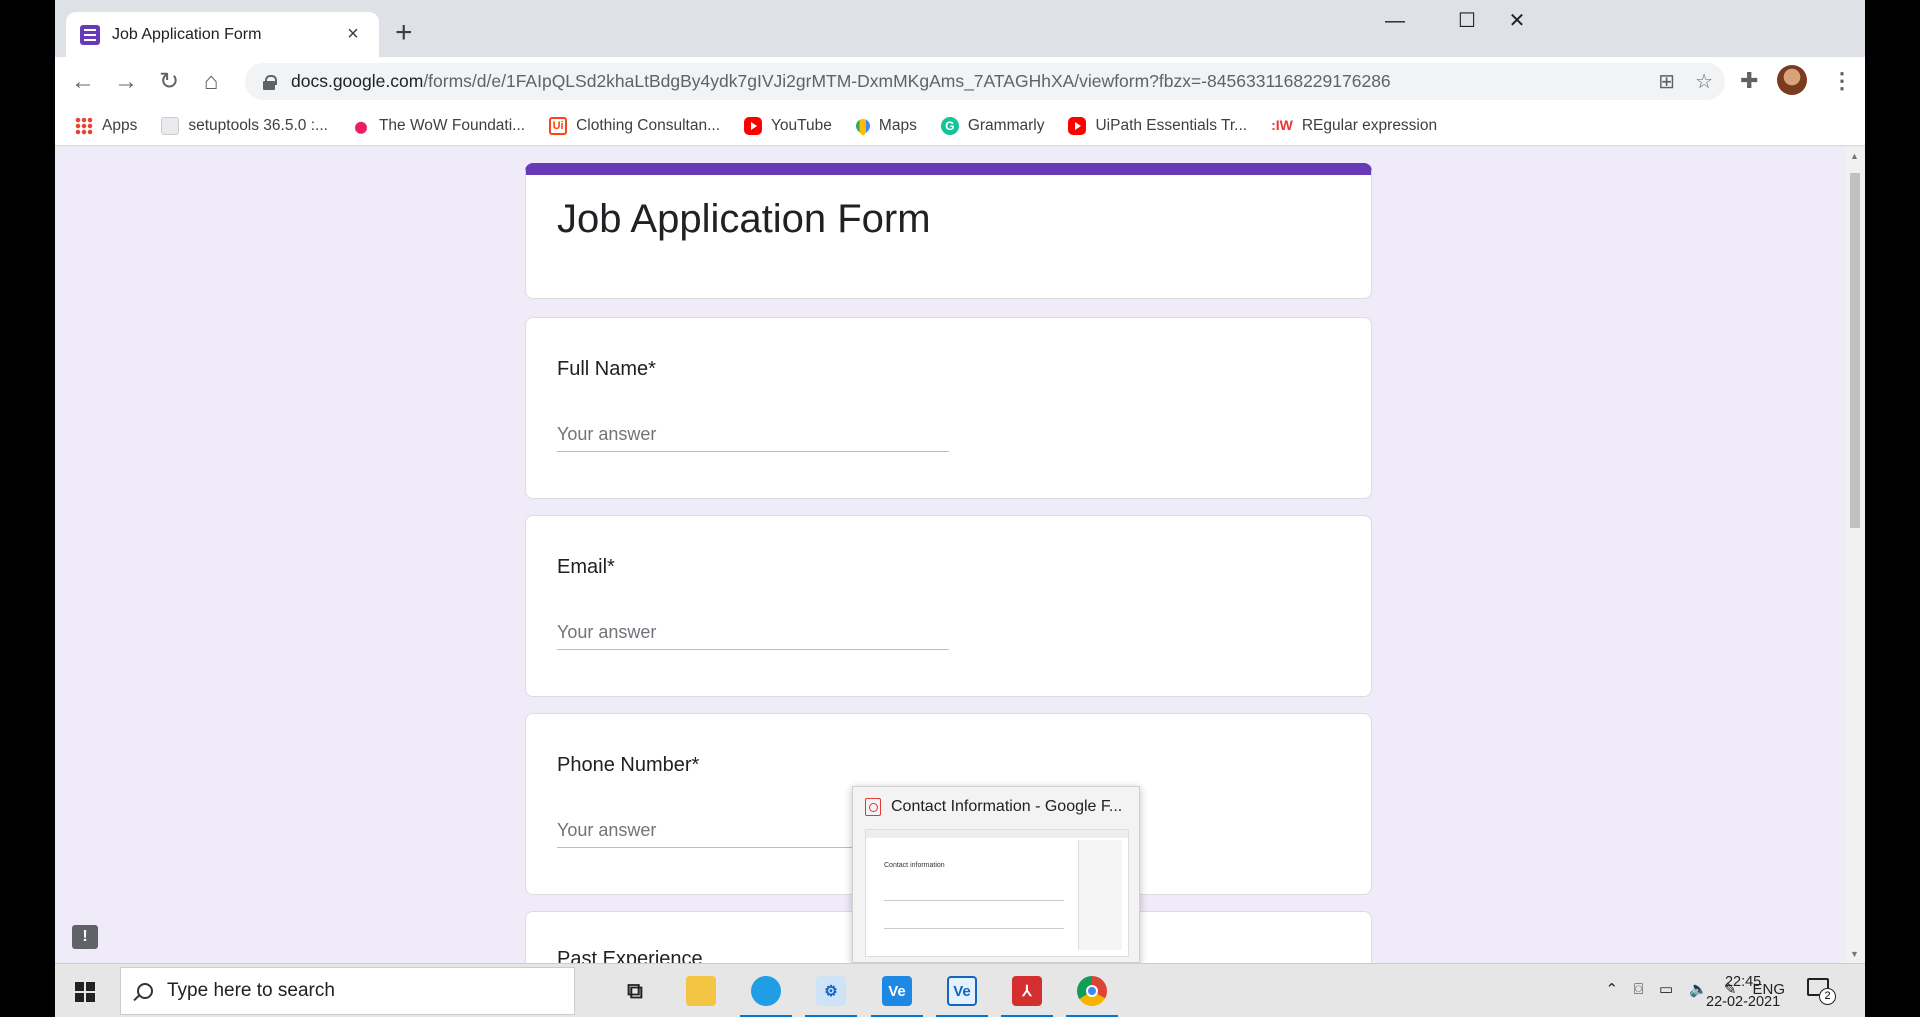  What do you see at coordinates (1749, 81) in the screenshot?
I see `extensions-icon: ✚` at bounding box center [1749, 81].